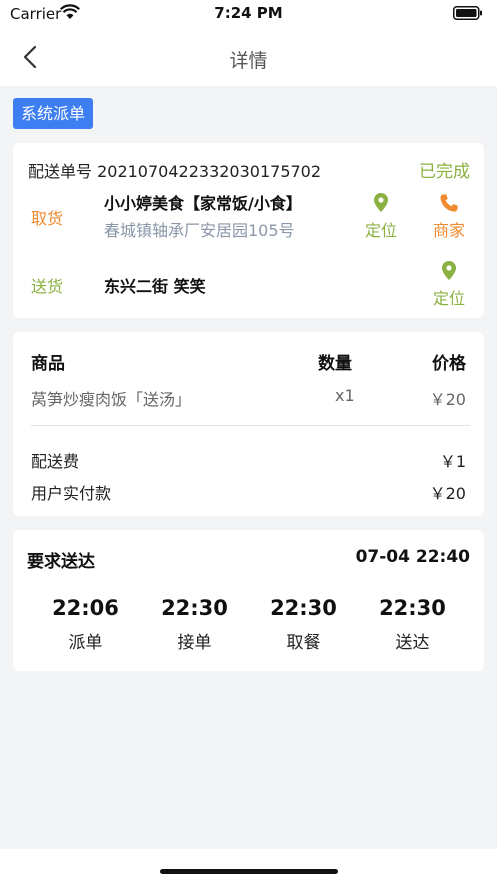 Image resolution: width=497 pixels, height=883 pixels. Describe the element at coordinates (335, 364) in the screenshot. I see `quantity-header: 数量` at that location.